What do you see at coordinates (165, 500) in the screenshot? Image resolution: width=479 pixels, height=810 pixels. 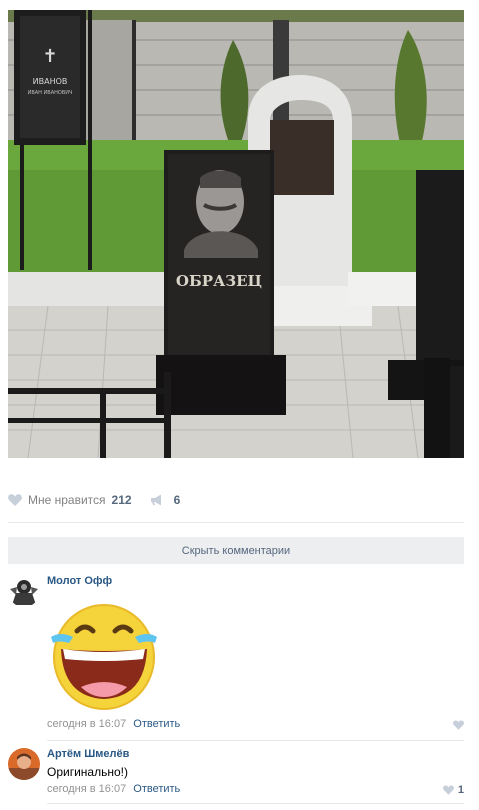 I see `share-button: 6` at bounding box center [165, 500].